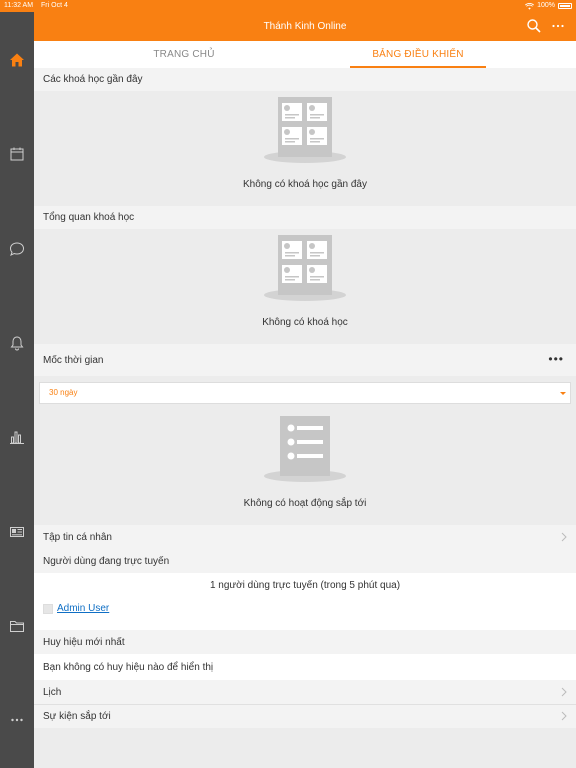 The height and width of the screenshot is (768, 576). I want to click on online-user-entry: Admin User, so click(76, 608).